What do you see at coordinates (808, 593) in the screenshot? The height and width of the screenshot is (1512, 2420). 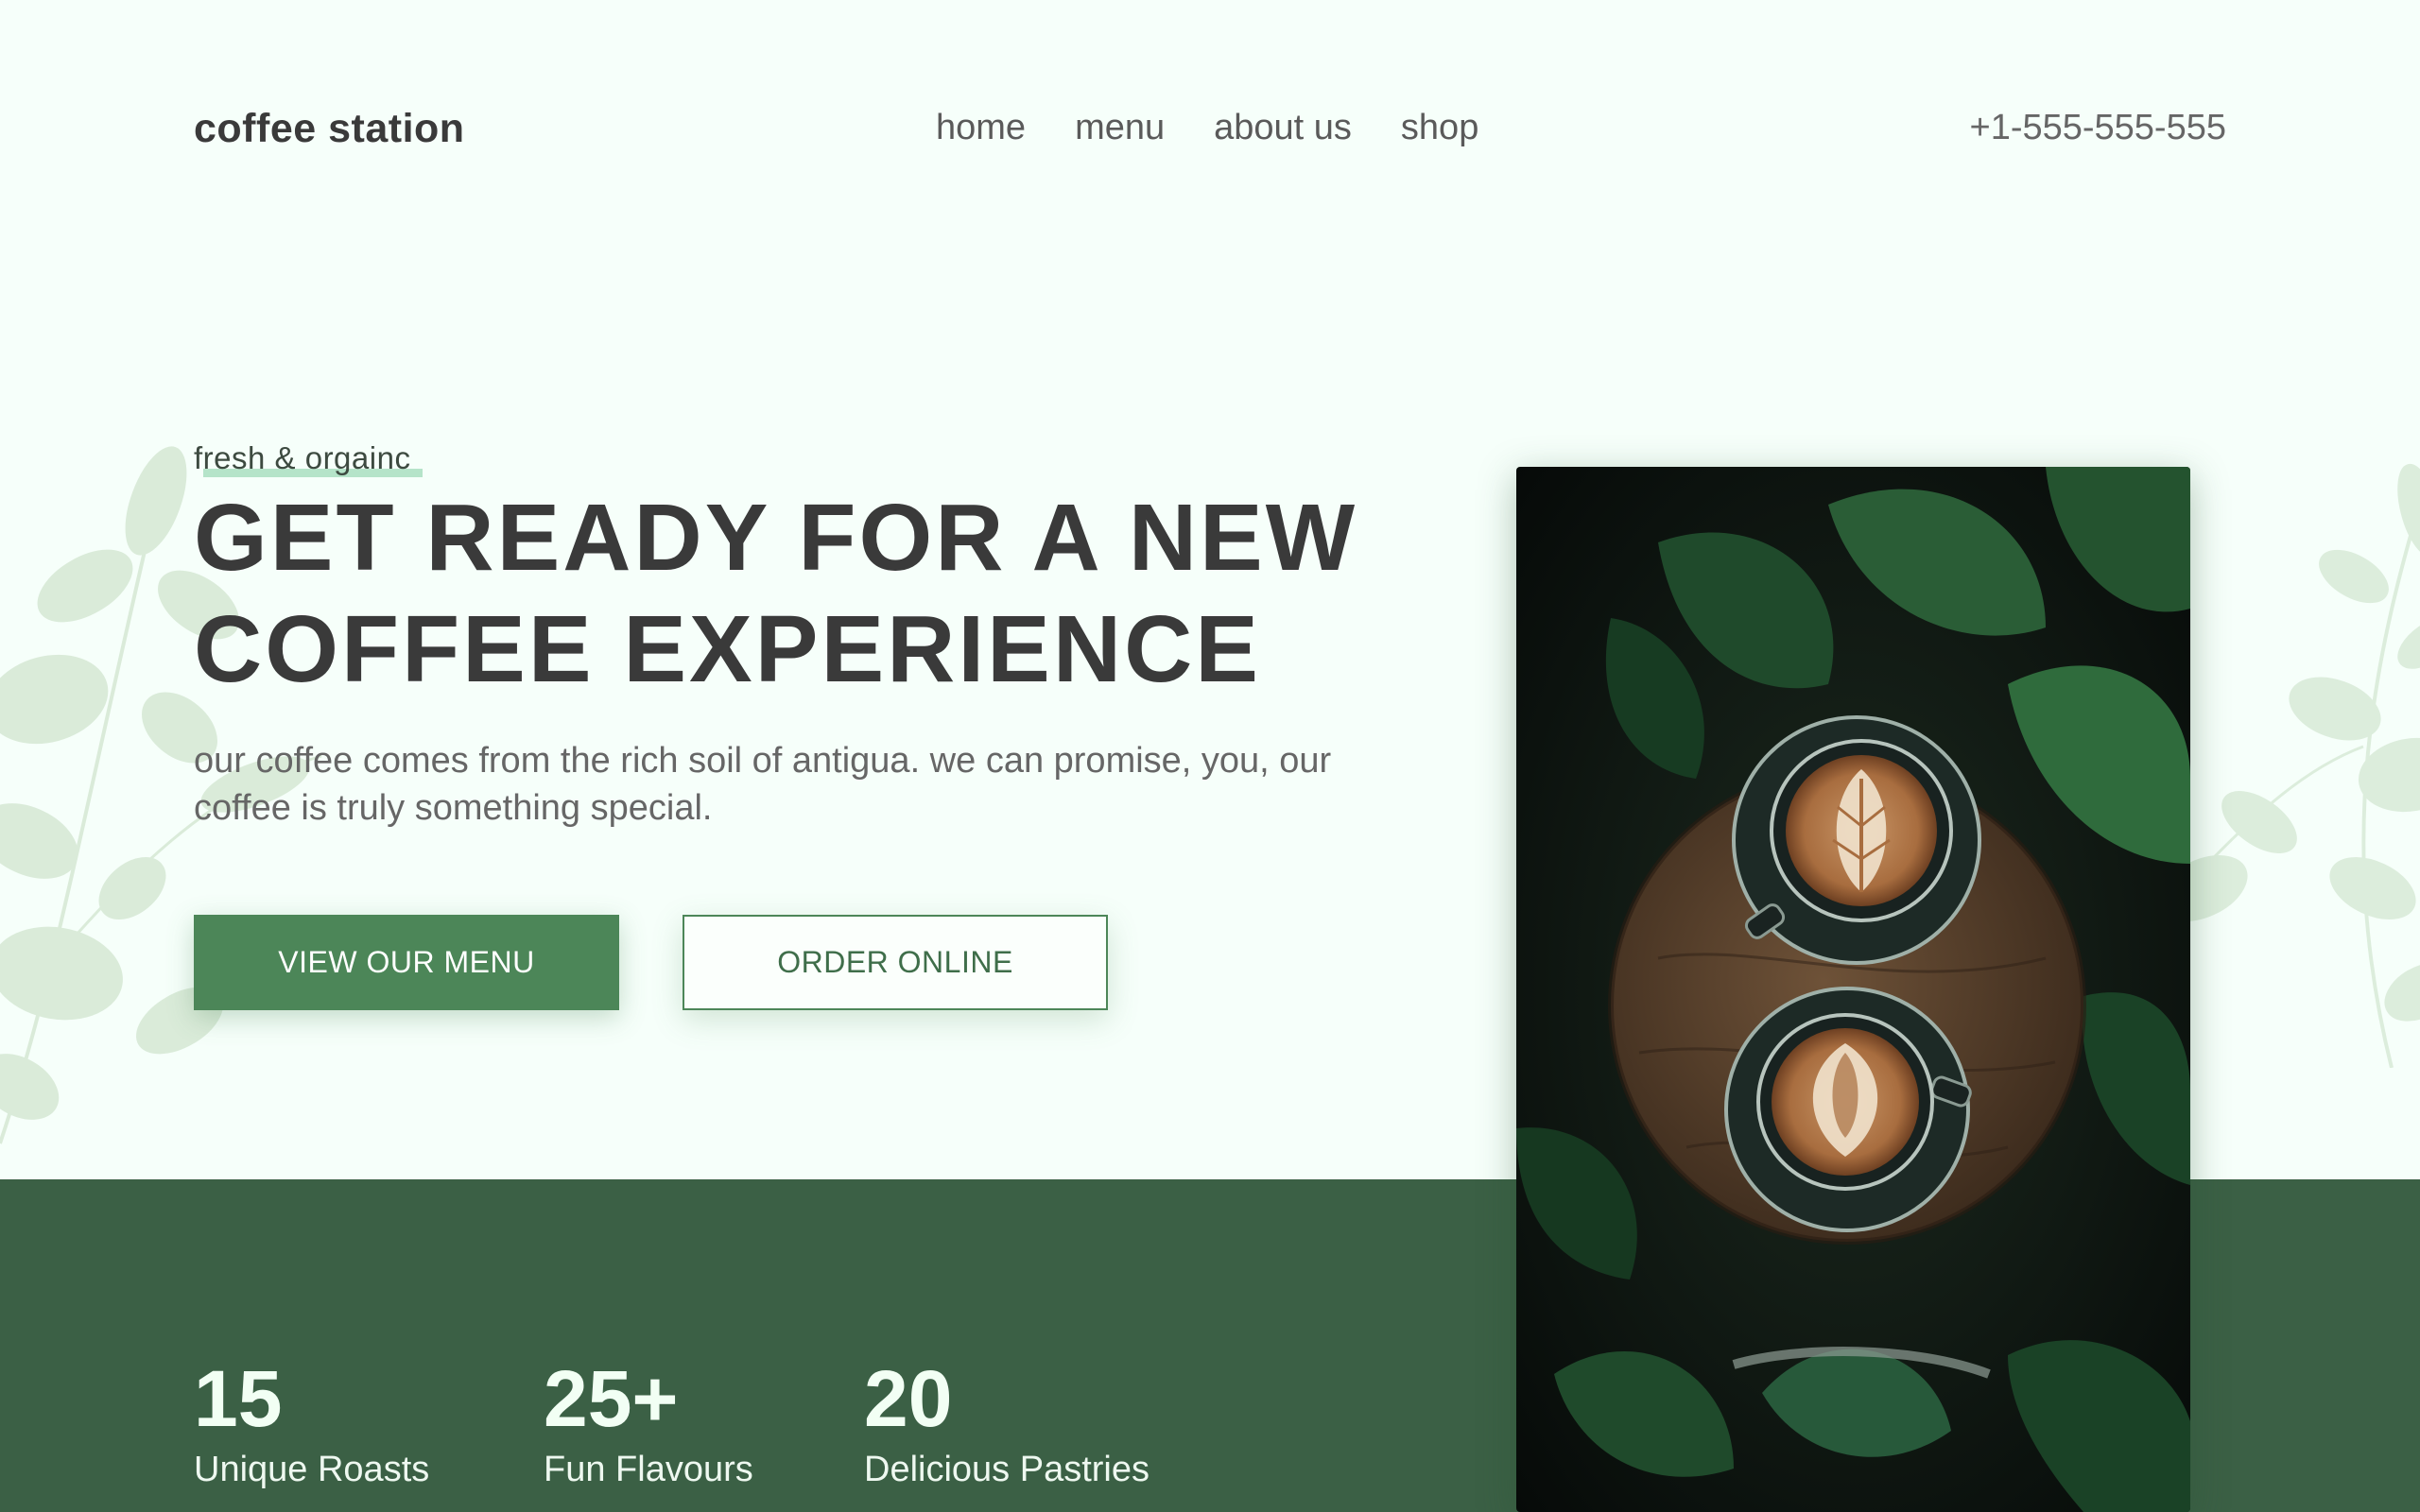 I see `hero-headline: GET READY FOR A NEW COFFEE EXPERIENCE` at bounding box center [808, 593].